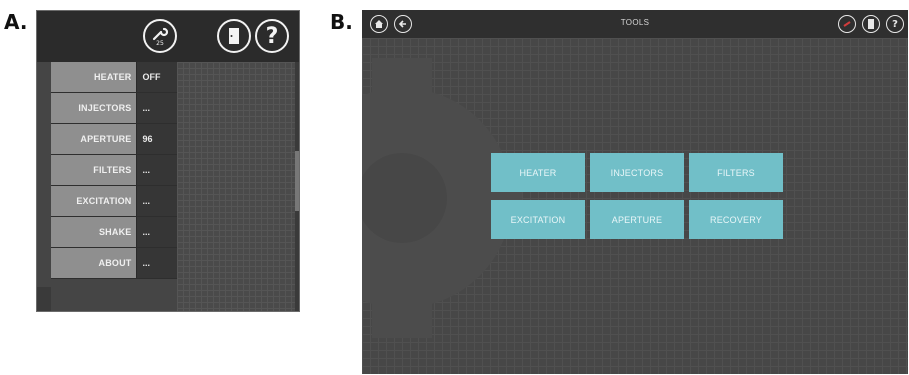 This screenshot has width=909, height=375. Describe the element at coordinates (16, 22) in the screenshot. I see `panel-a-label: A.` at that location.